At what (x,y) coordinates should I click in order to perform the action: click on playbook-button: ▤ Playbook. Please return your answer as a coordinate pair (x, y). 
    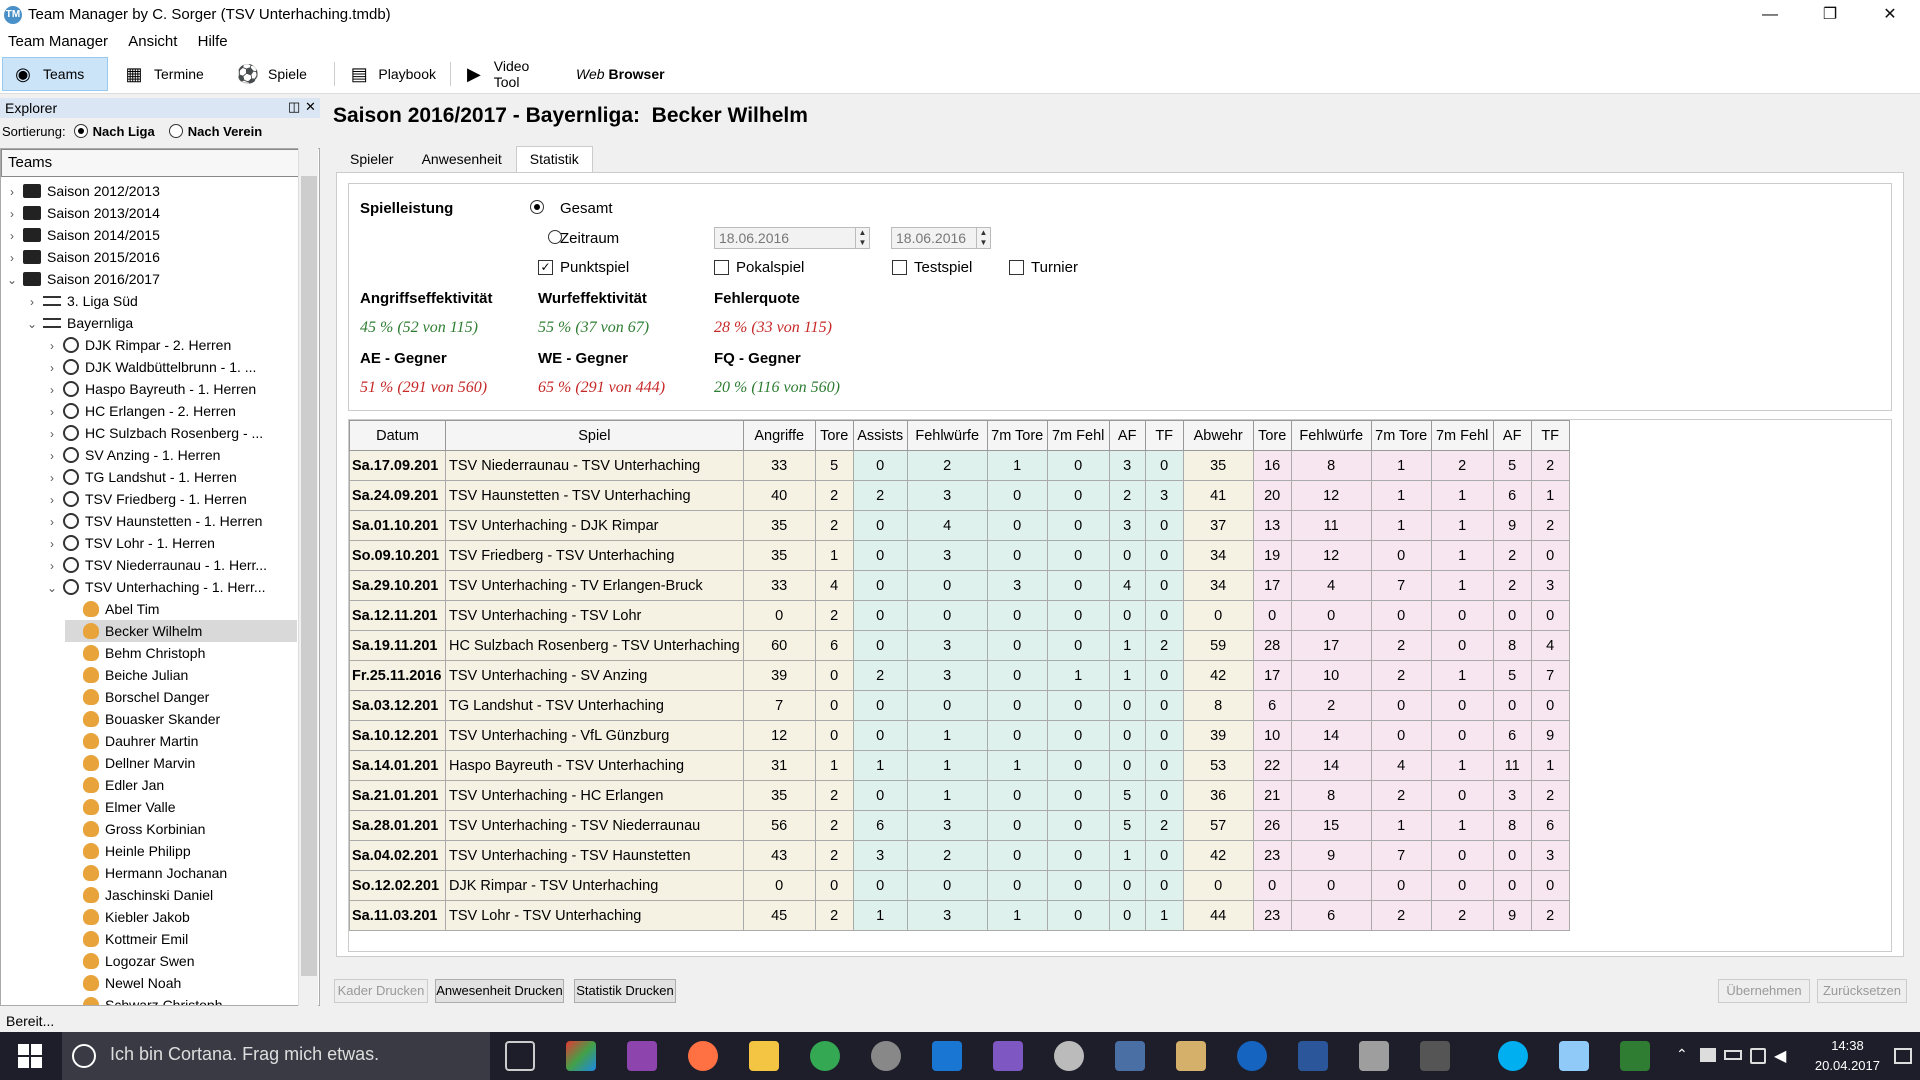
    Looking at the image, I should click on (392, 74).